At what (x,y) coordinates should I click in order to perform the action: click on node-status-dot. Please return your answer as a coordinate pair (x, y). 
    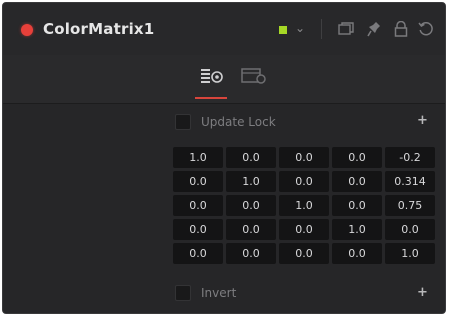
    Looking at the image, I should click on (27, 30).